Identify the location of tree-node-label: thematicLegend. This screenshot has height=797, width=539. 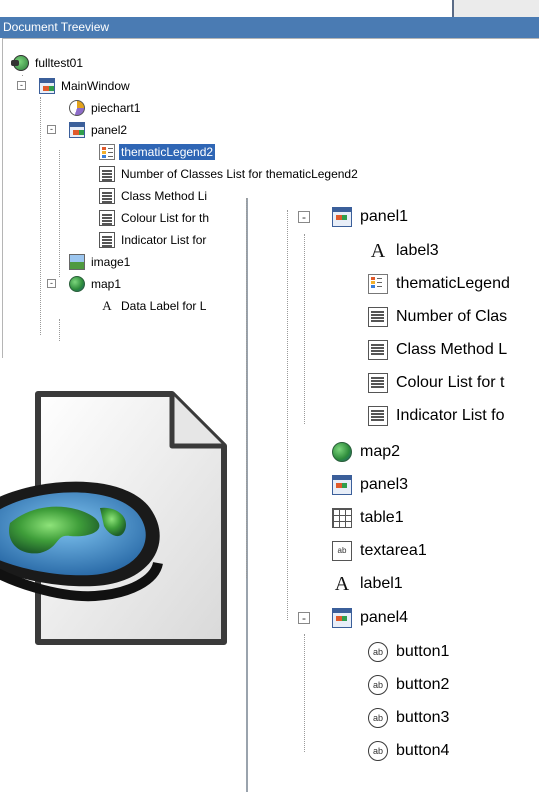
(453, 283).